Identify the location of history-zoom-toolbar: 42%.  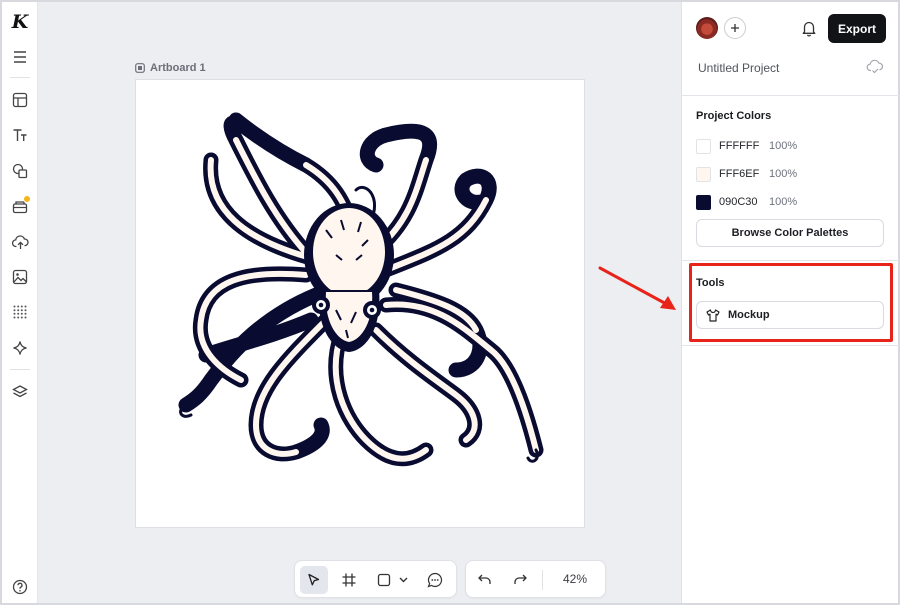
(535, 579).